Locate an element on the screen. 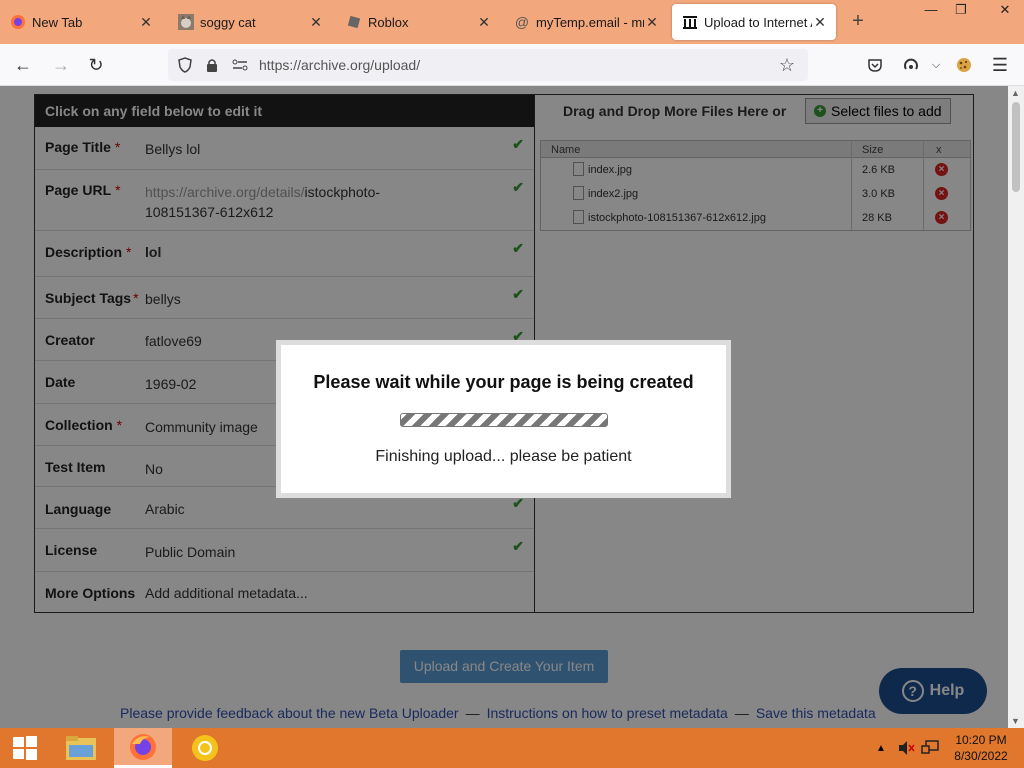  volume-button is located at coordinates (906, 748).